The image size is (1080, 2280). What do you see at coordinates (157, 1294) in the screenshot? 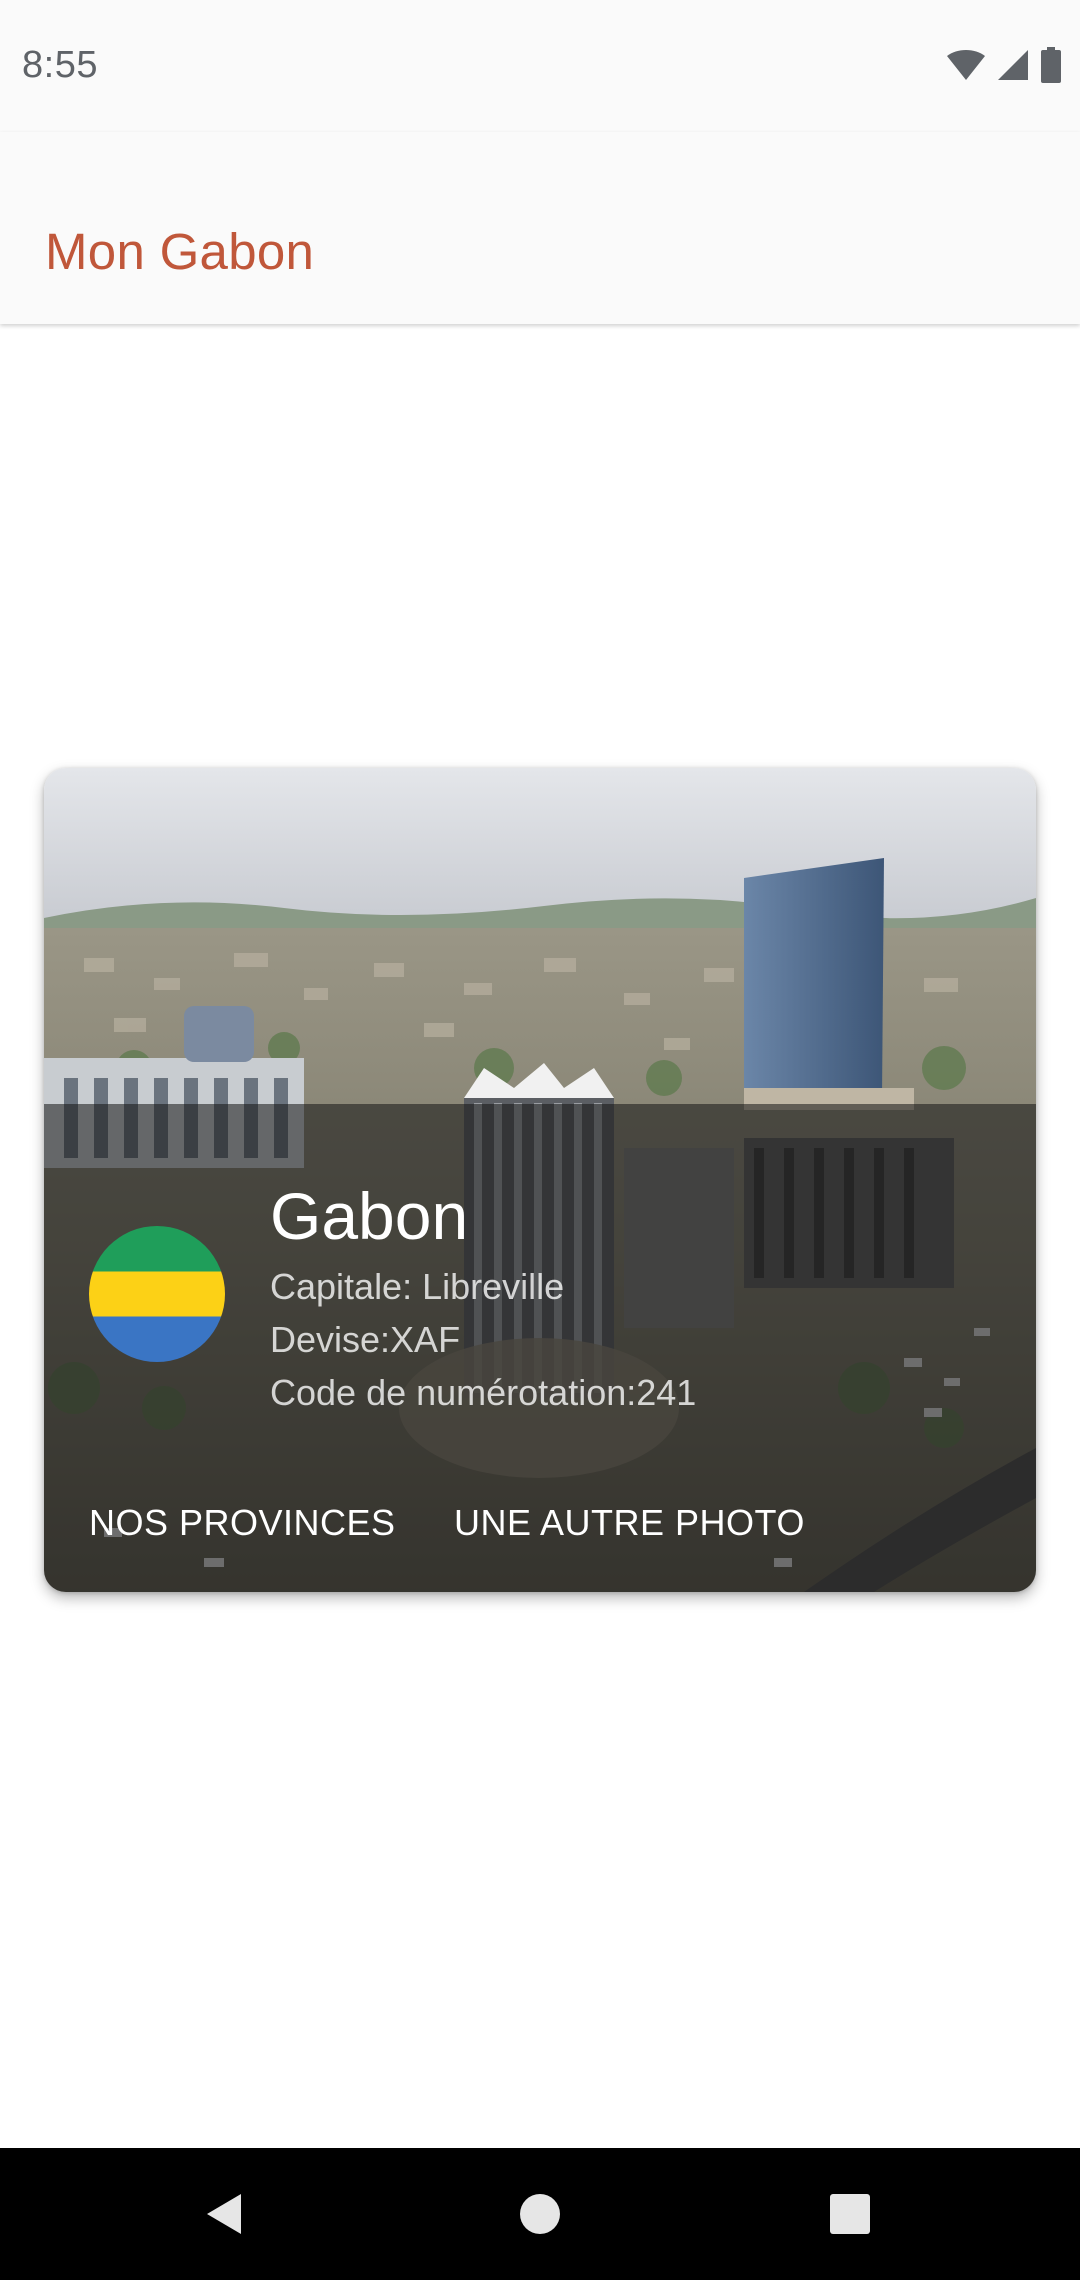
I see `gabon-flag-icon` at bounding box center [157, 1294].